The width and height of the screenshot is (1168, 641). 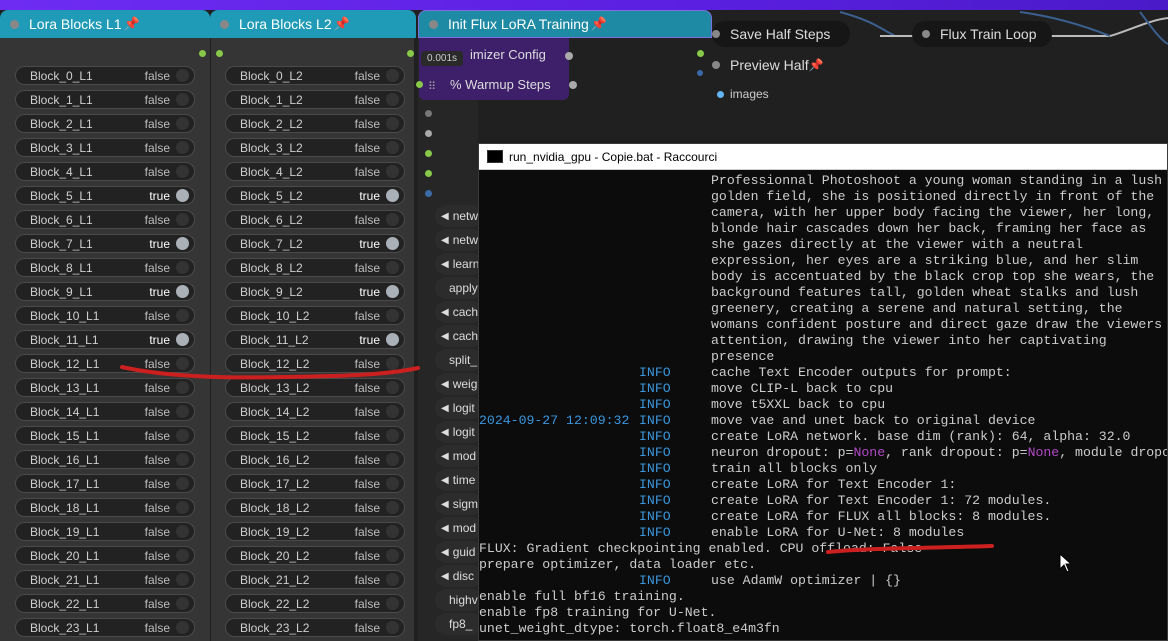 What do you see at coordinates (105, 267) in the screenshot?
I see `block-toggle: Block_8_L1 false` at bounding box center [105, 267].